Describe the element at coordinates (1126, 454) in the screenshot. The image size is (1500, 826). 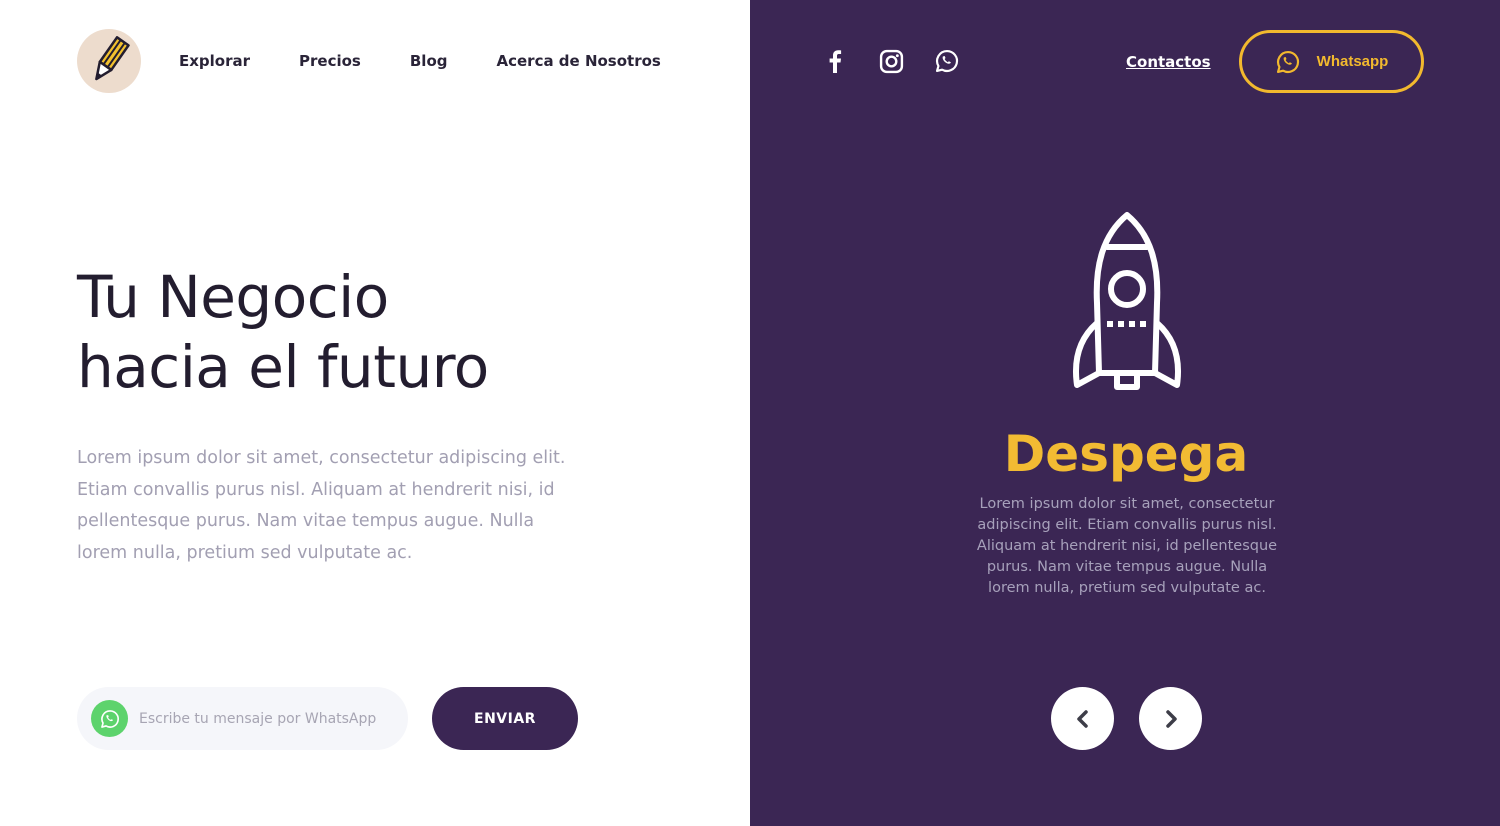
I see `feature-title: Despega` at that location.